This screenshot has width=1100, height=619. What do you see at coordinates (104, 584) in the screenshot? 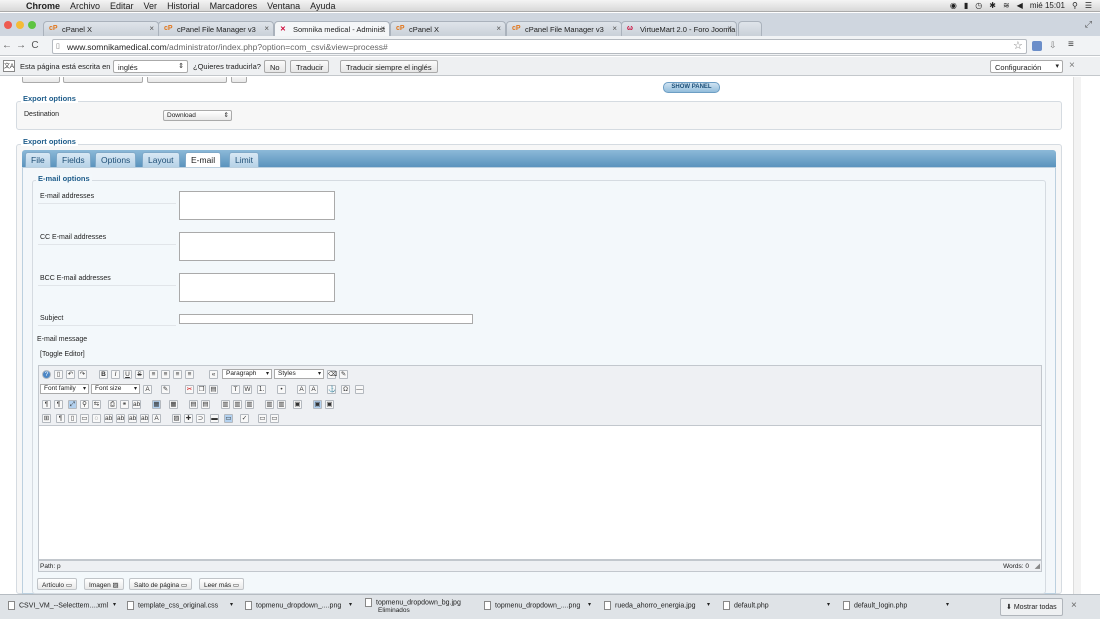
I see `image-button: Imagen ▨` at bounding box center [104, 584].